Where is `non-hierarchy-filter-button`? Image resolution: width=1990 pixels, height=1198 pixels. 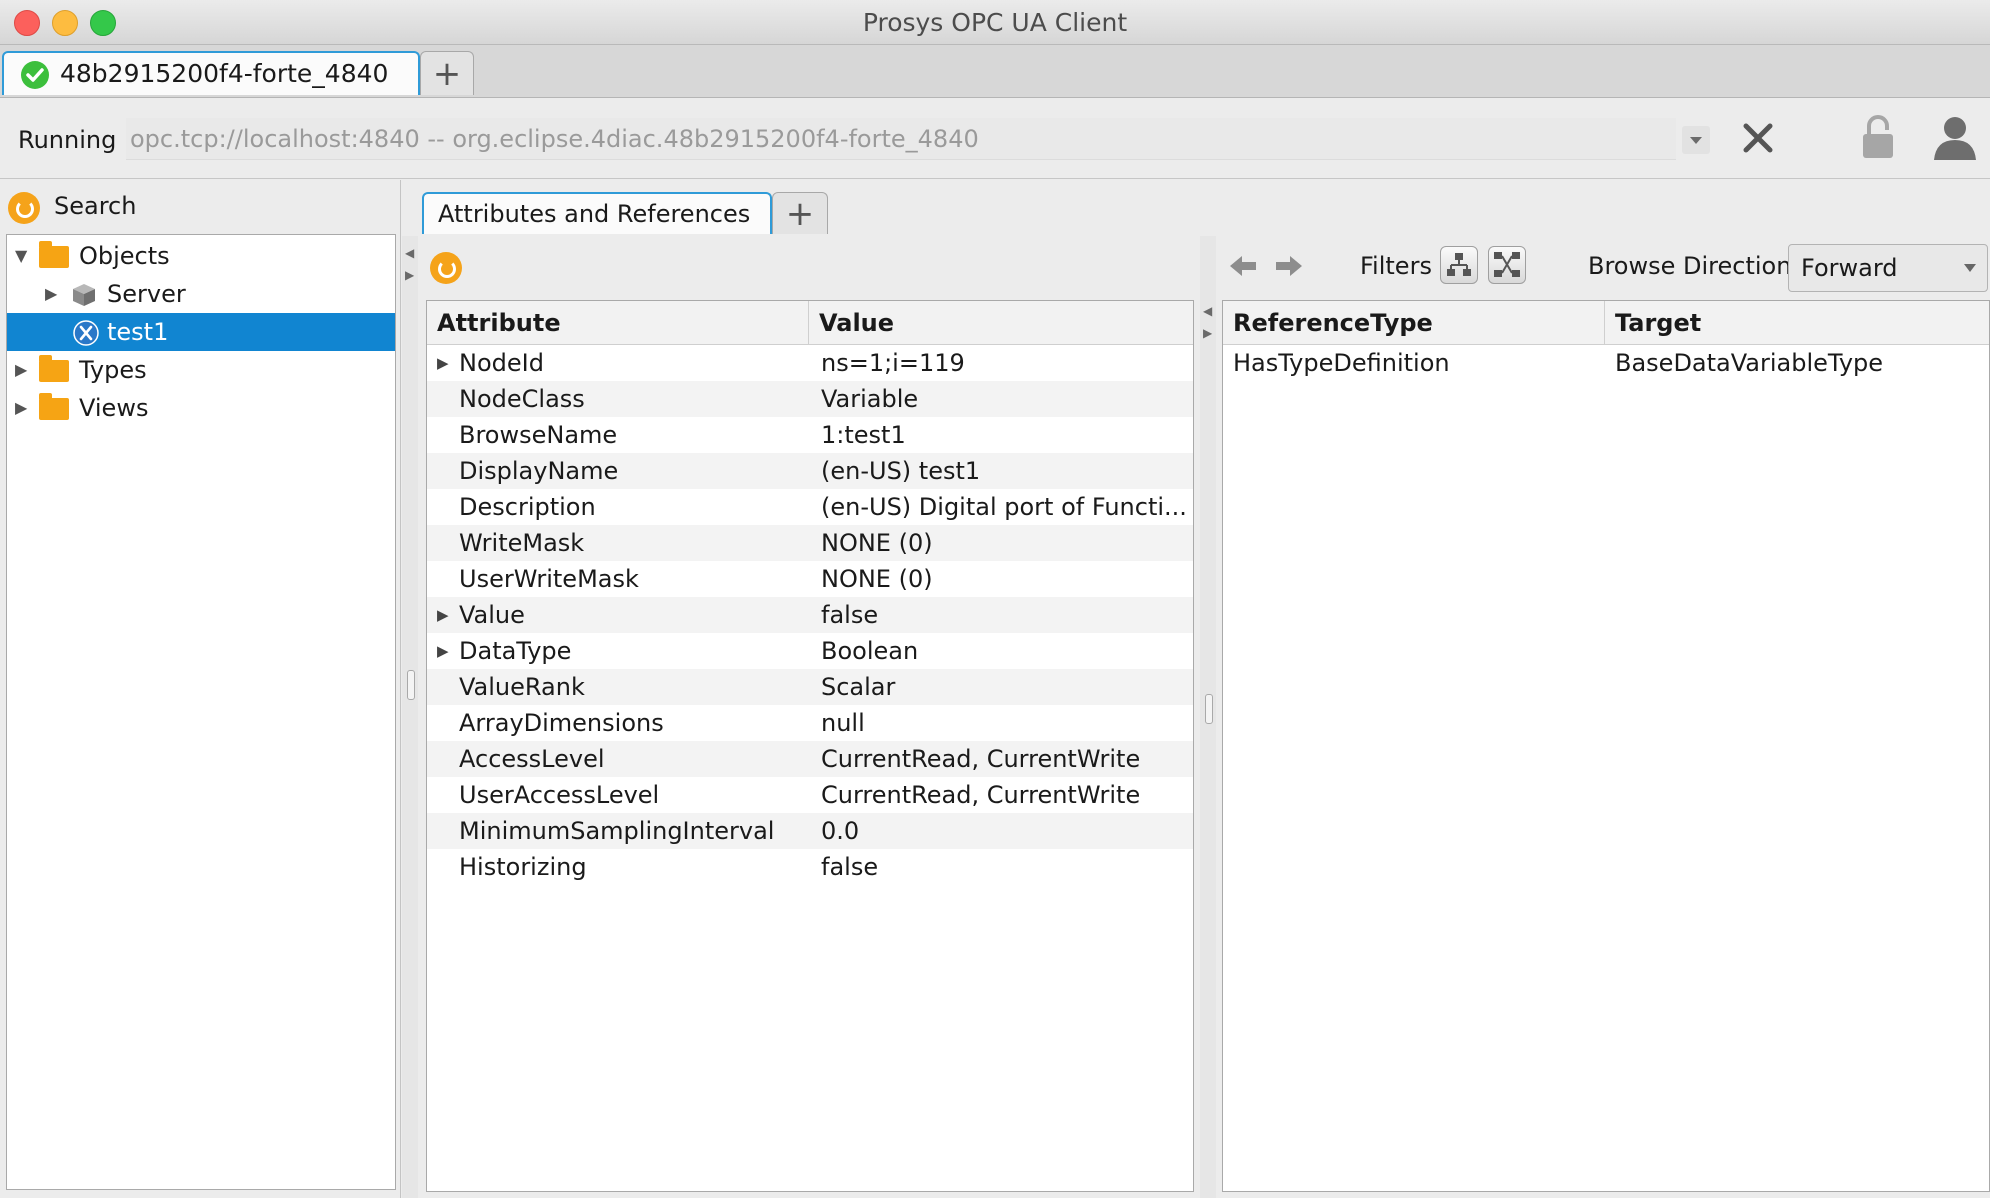
non-hierarchy-filter-button is located at coordinates (1507, 265).